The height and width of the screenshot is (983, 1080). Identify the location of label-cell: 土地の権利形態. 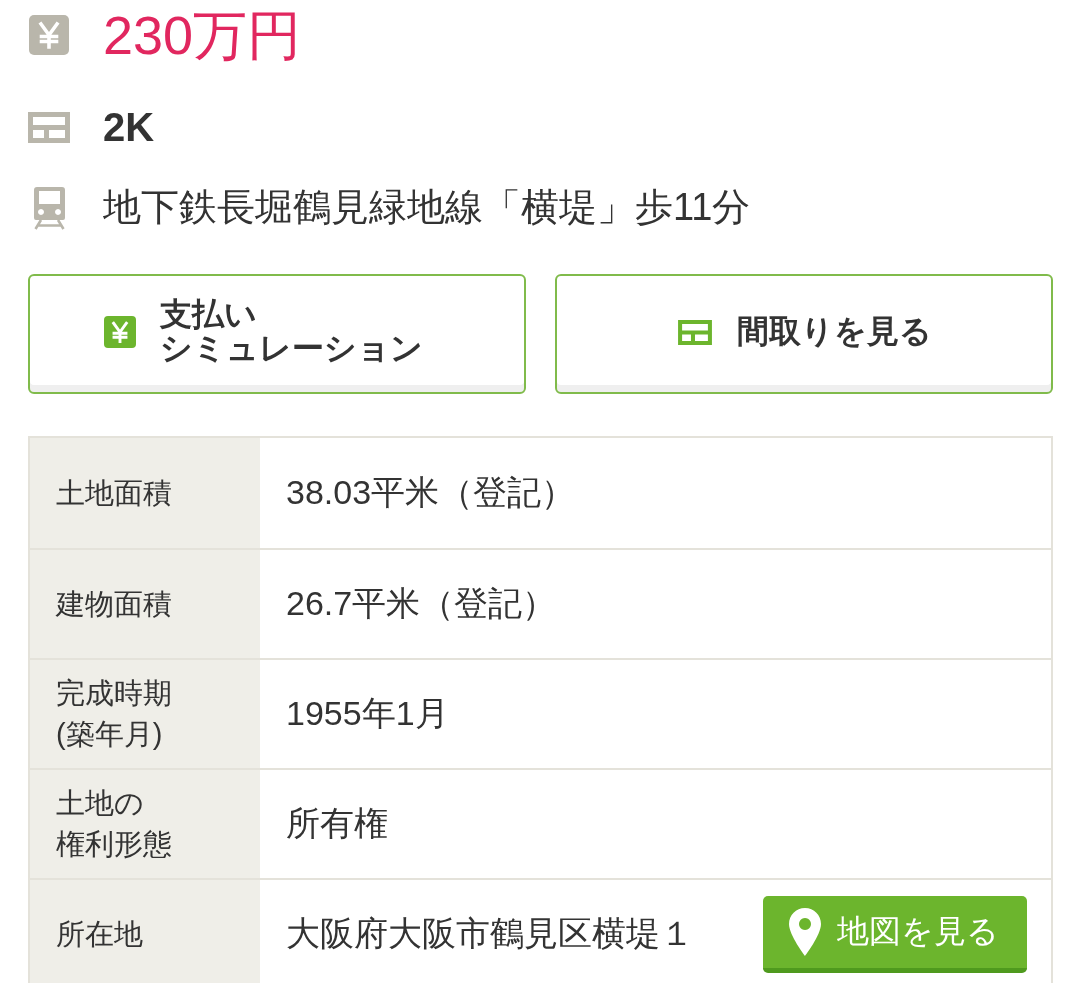
(145, 824).